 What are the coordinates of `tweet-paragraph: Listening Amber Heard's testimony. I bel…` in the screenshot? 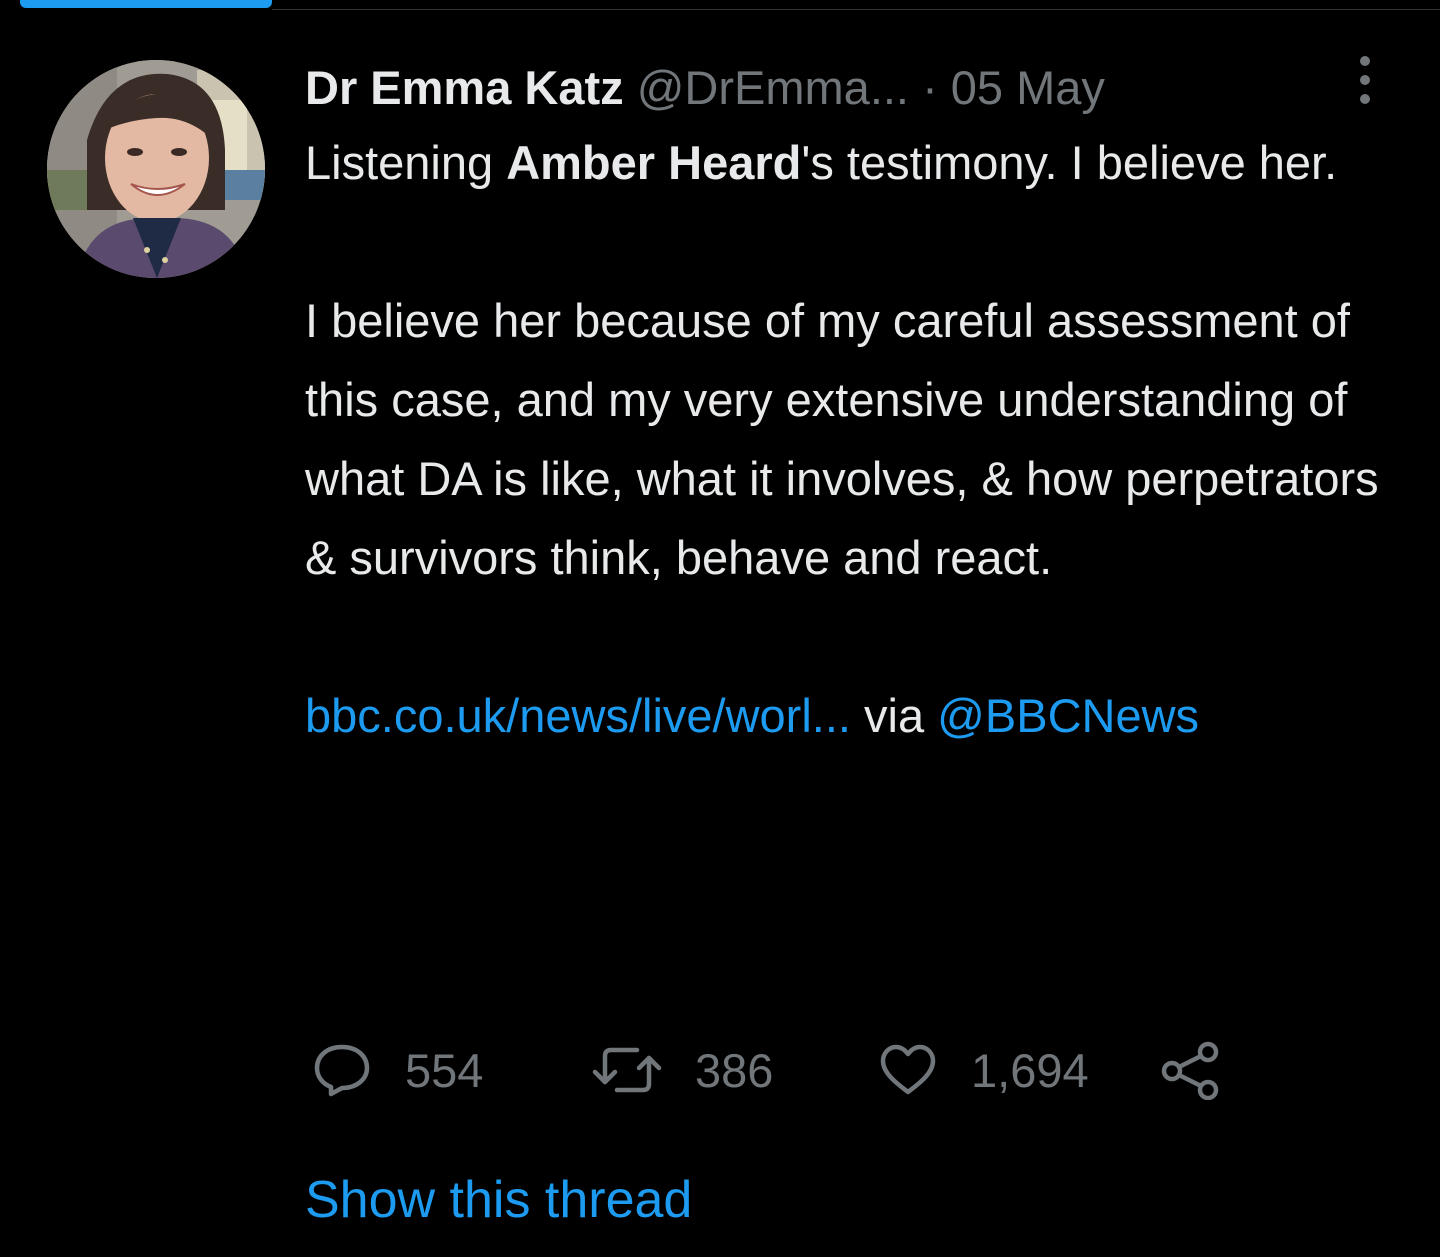 It's located at (860, 162).